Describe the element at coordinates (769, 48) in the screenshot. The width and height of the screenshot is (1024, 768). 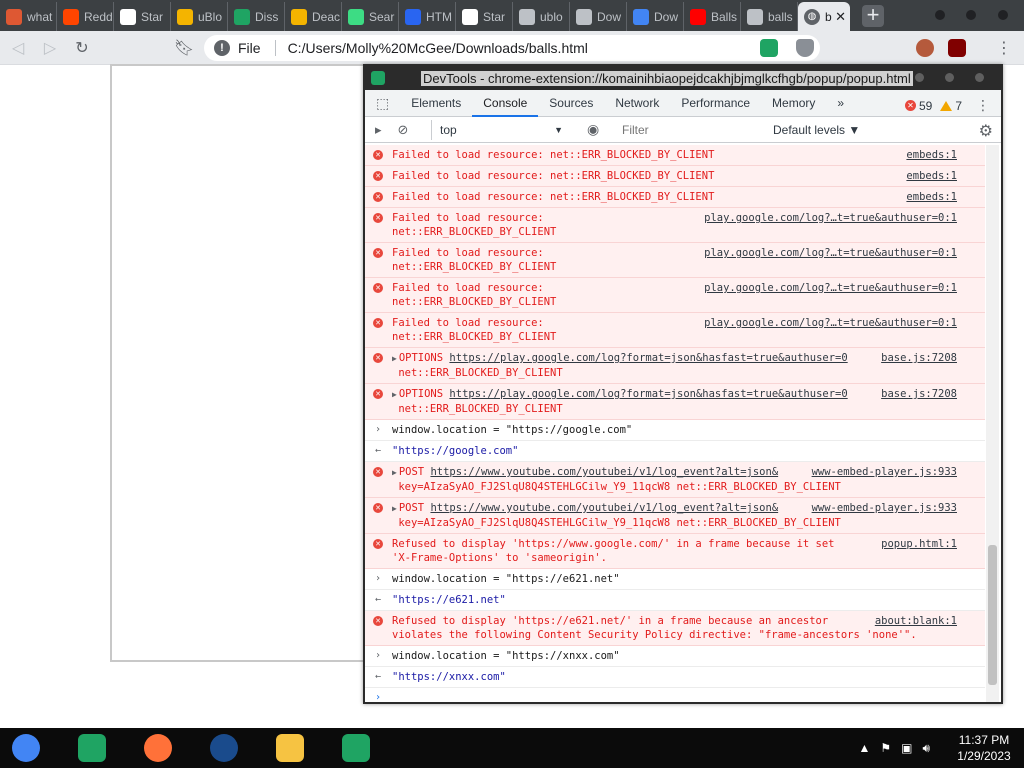
I see `extension-docs-icon` at that location.